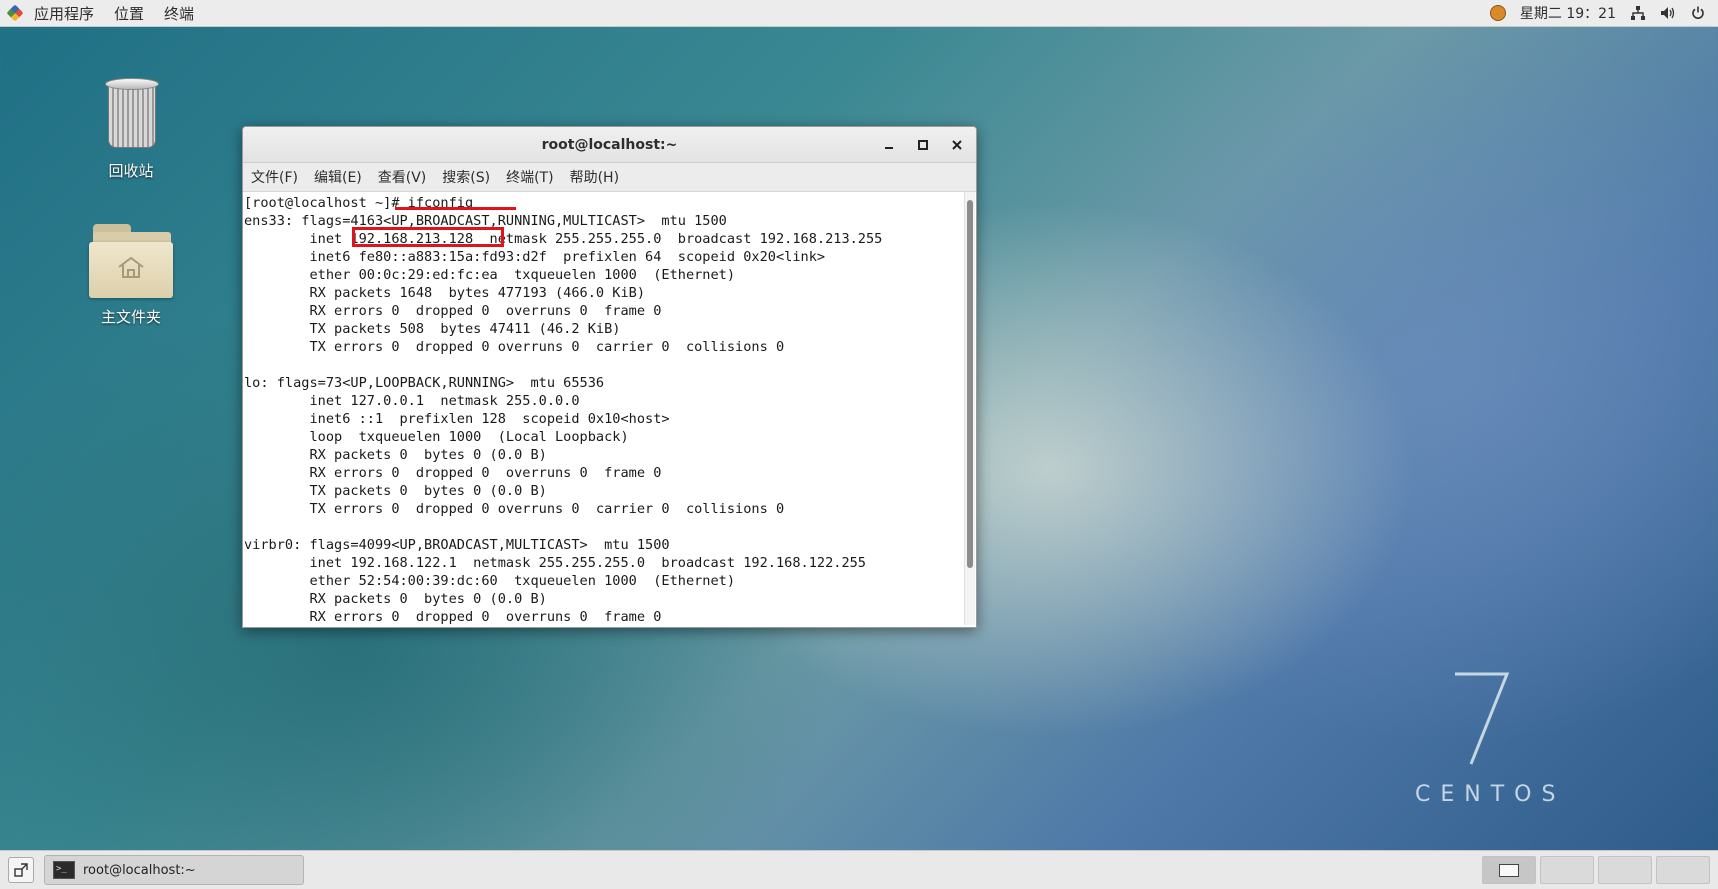 This screenshot has height=889, width=1718. I want to click on desktop-icon-label: 回收站, so click(131, 171).